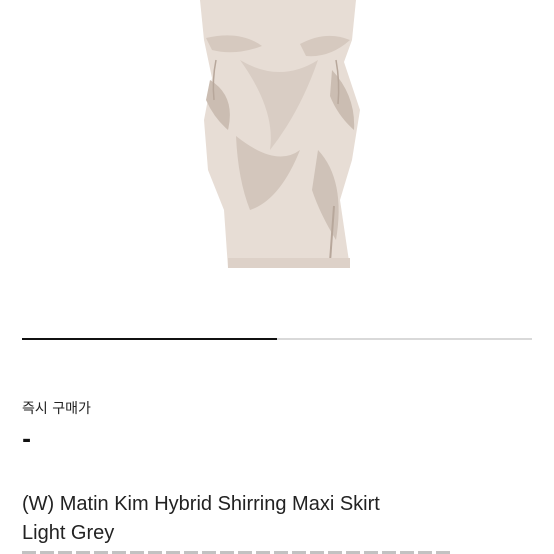 This screenshot has width=554, height=554. I want to click on product-title-line-2: Light Grey, so click(68, 533).